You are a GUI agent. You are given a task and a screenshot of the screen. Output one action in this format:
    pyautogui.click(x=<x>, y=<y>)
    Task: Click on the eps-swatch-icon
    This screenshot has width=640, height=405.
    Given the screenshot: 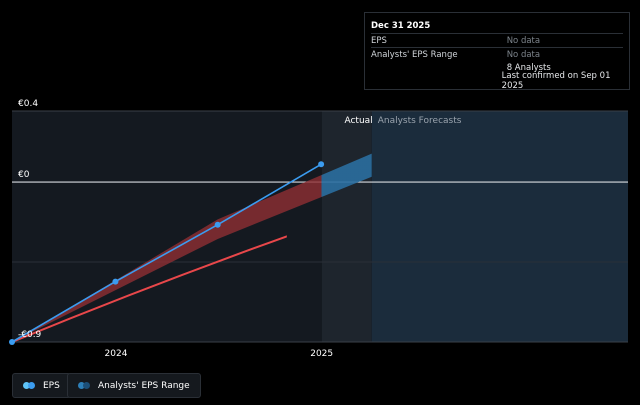 What is the action you would take?
    pyautogui.click(x=29, y=385)
    